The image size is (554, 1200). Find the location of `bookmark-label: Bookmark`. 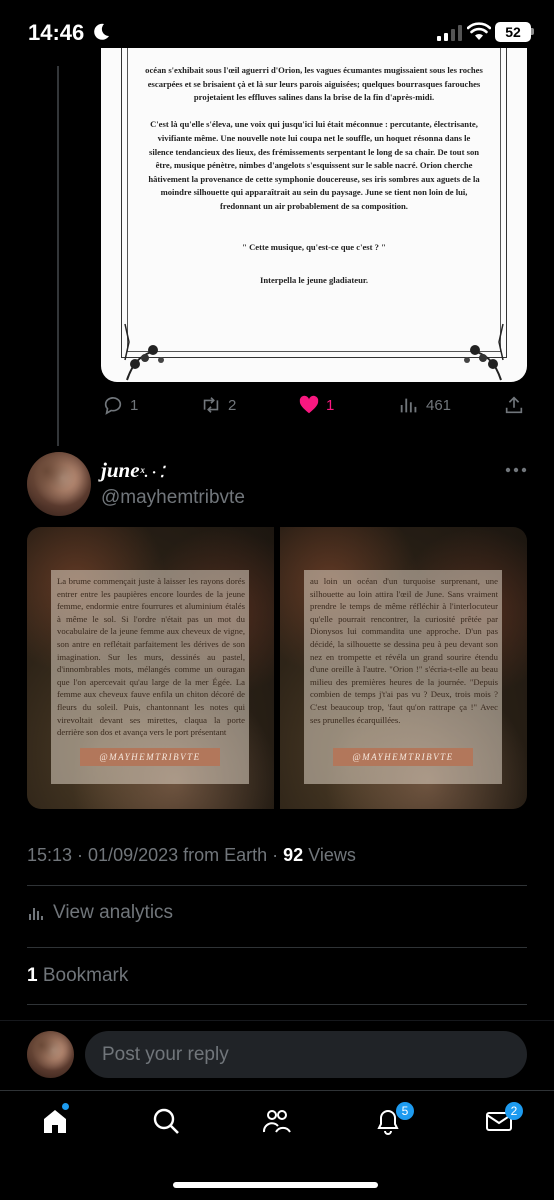

bookmark-label: Bookmark is located at coordinates (83, 975).